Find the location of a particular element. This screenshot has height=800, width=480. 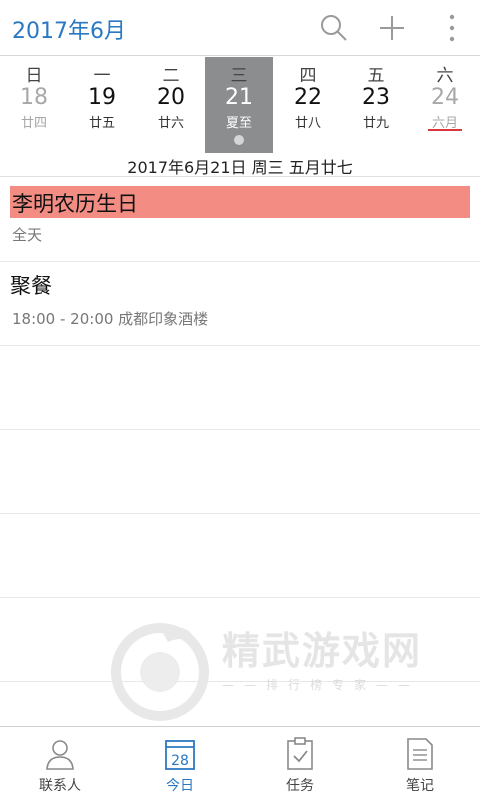

day-number: 20 is located at coordinates (171, 97).